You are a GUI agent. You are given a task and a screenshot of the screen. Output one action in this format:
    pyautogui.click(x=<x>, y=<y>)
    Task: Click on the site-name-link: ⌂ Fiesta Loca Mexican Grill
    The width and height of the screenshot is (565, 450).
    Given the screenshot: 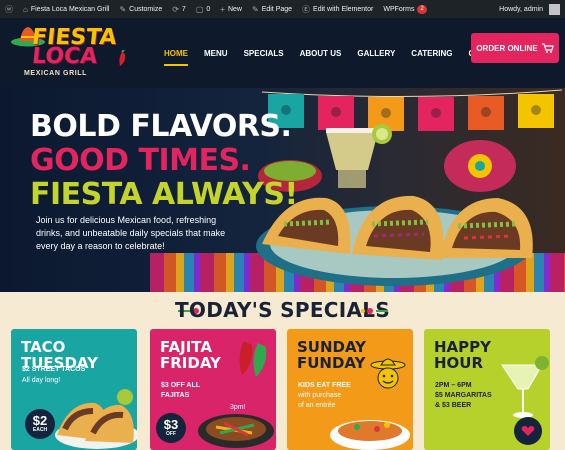 What is the action you would take?
    pyautogui.click(x=66, y=9)
    